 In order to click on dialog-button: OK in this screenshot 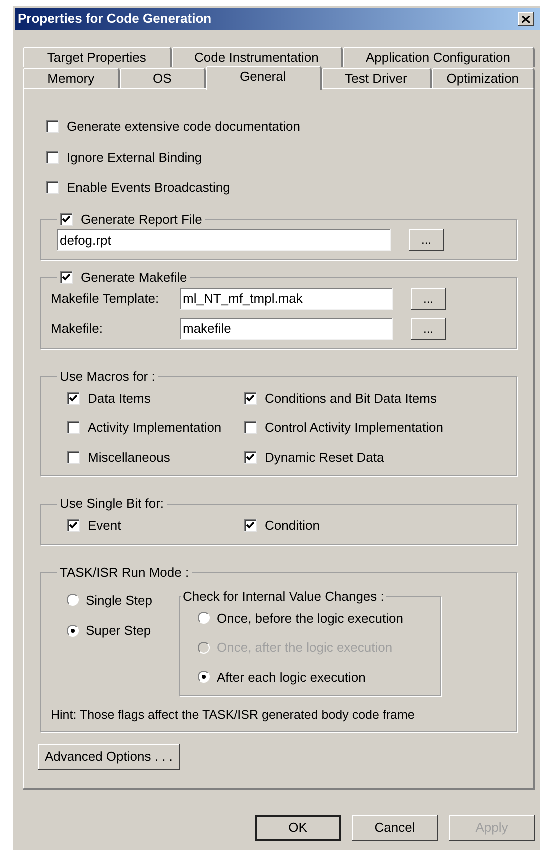, I will do `click(298, 828)`.